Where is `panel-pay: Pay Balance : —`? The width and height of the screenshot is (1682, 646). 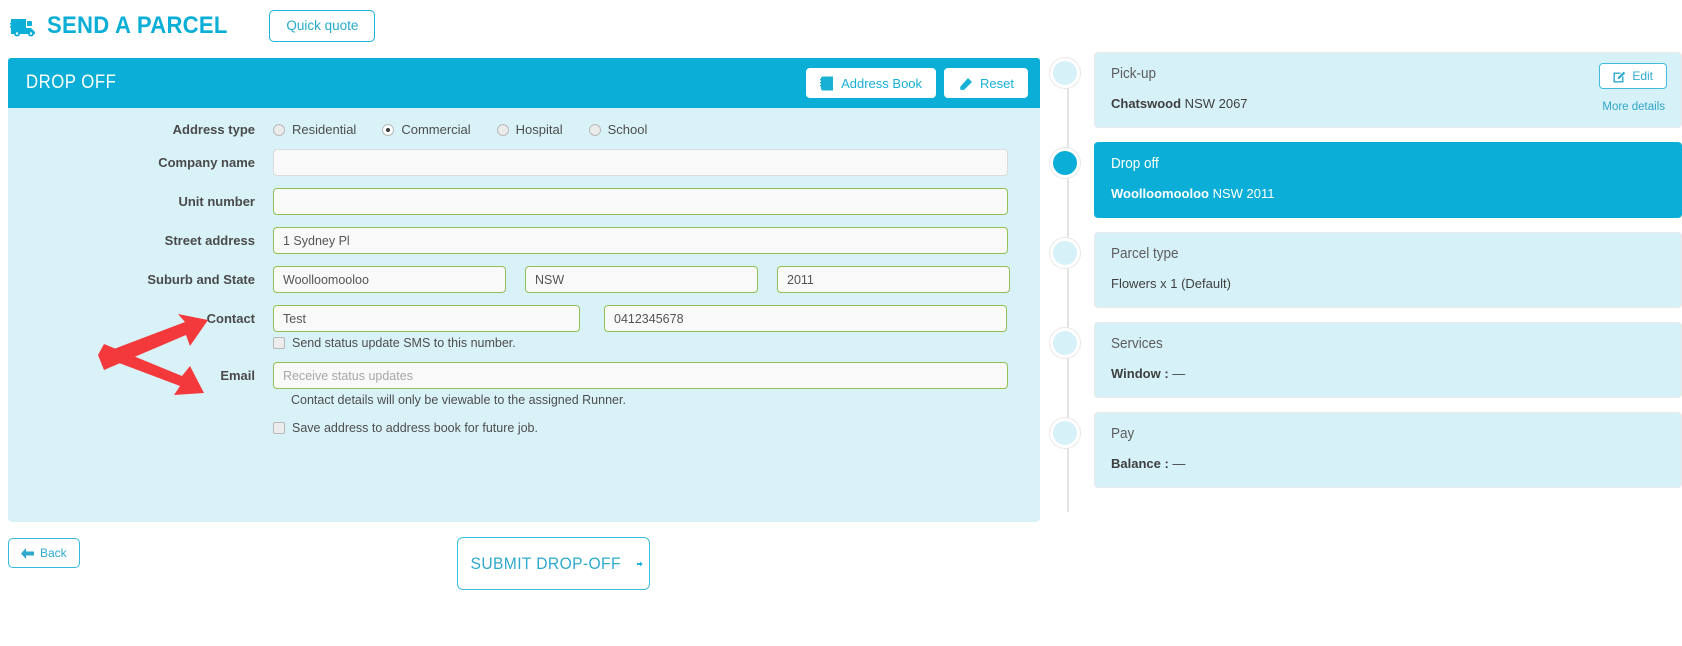
panel-pay: Pay Balance : — is located at coordinates (1388, 450).